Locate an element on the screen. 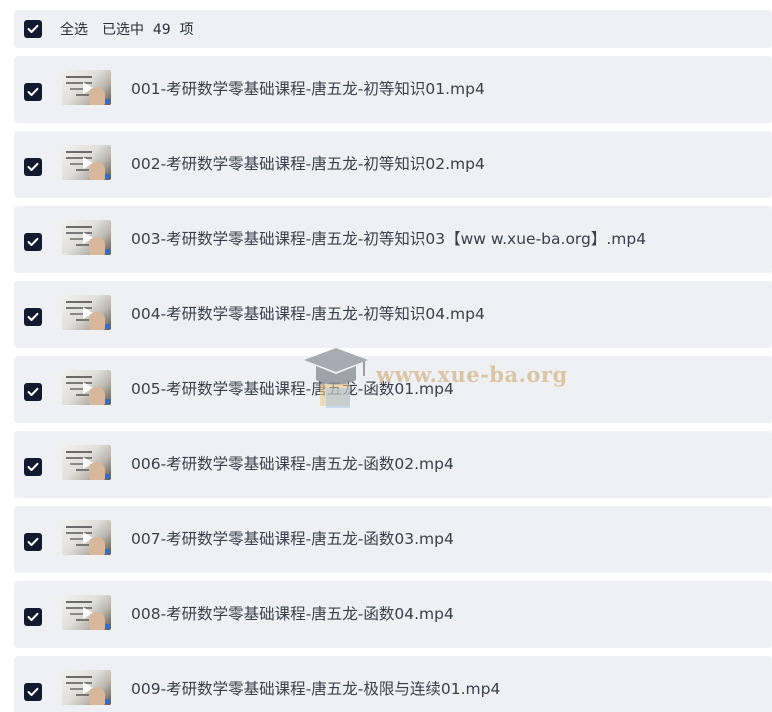 This screenshot has height=712, width=772. file-row: 007-考研数学零基础课程-唐五龙-函数03.mp4 is located at coordinates (393, 539).